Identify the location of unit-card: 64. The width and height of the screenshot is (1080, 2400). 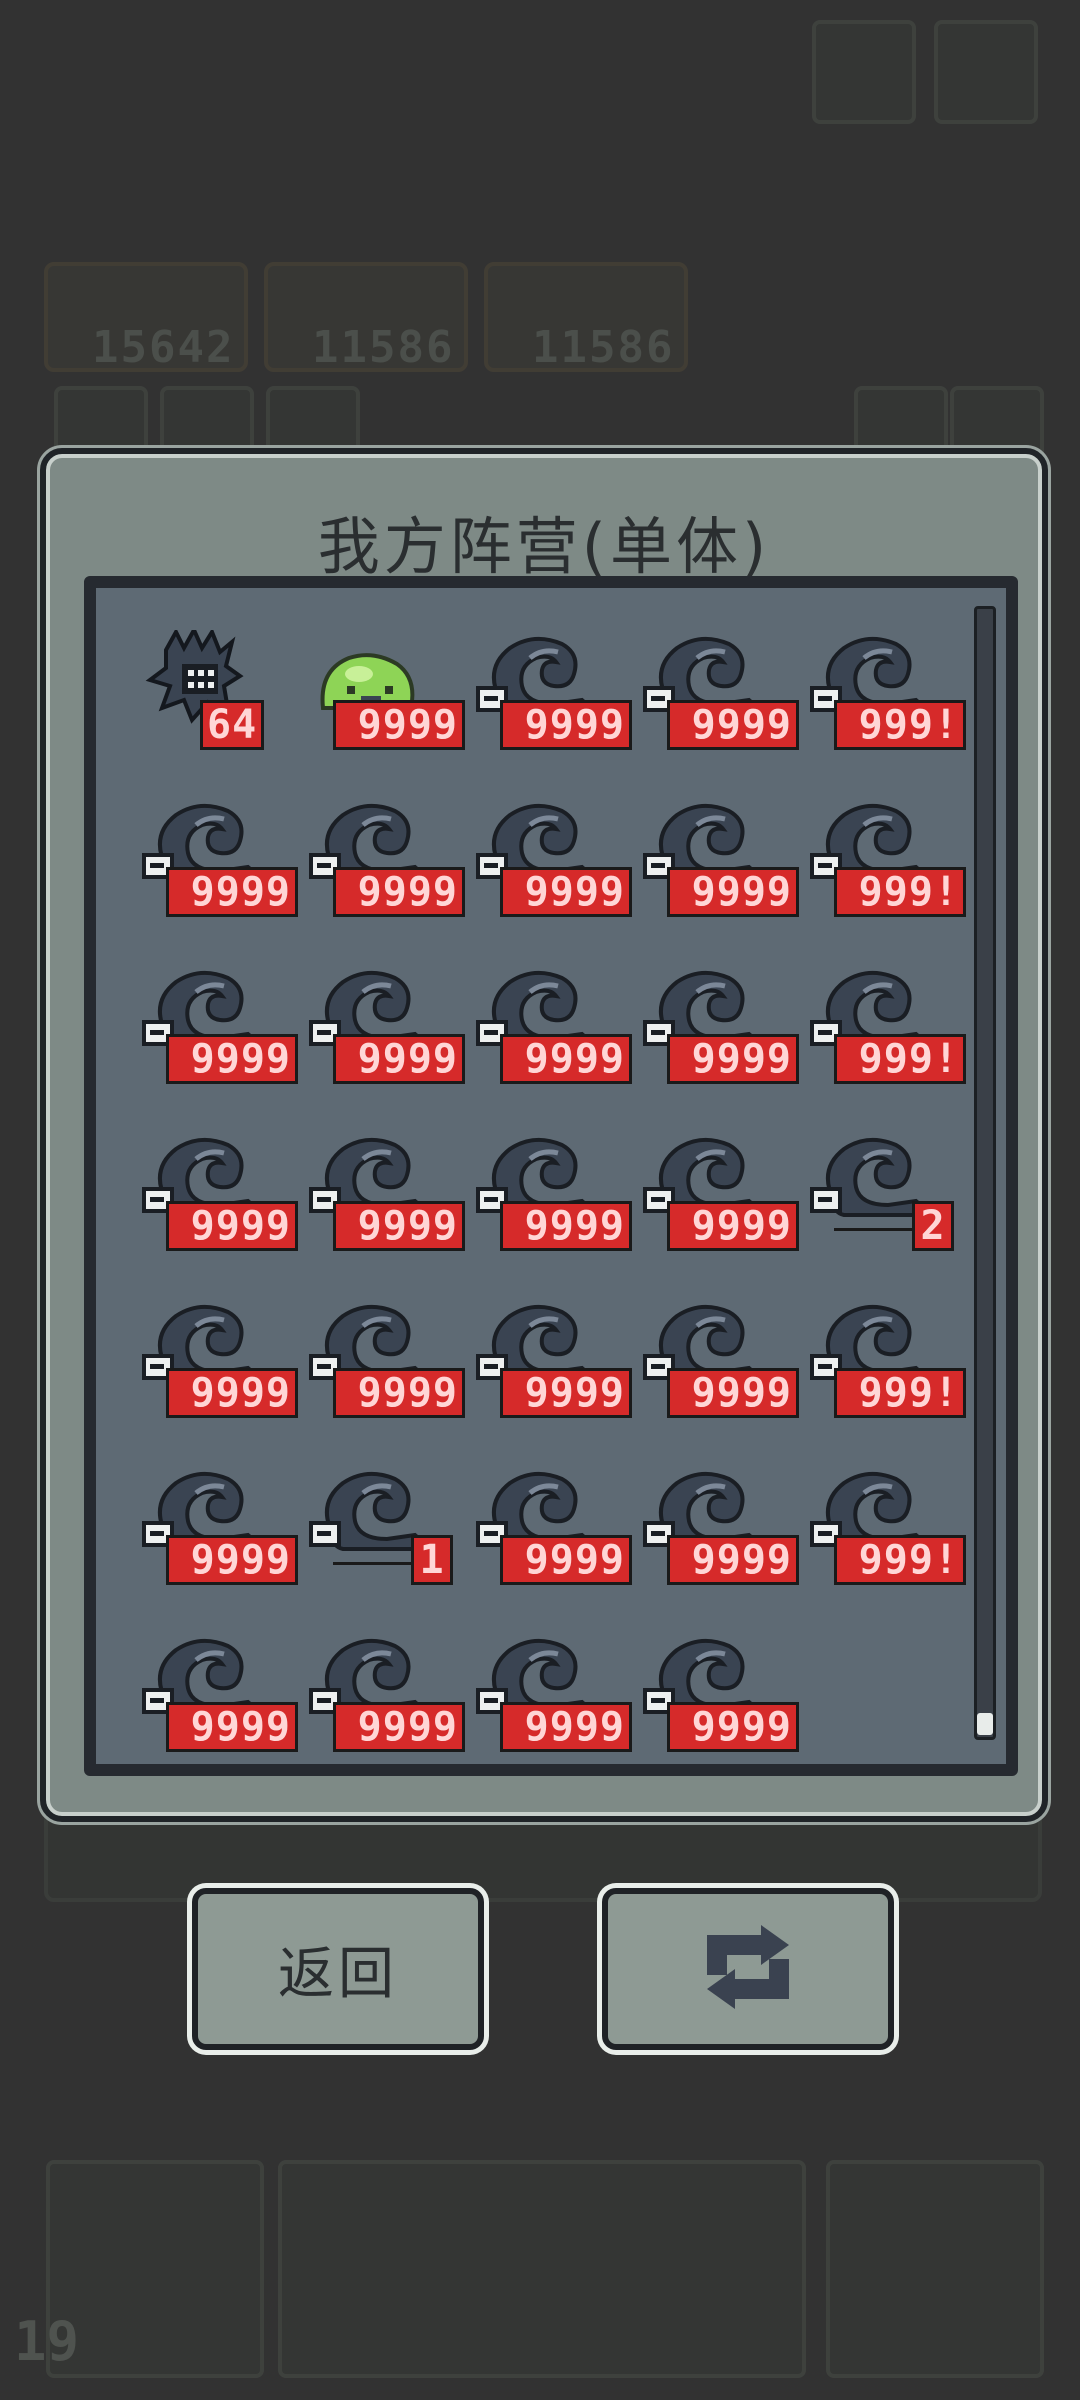
(211, 690).